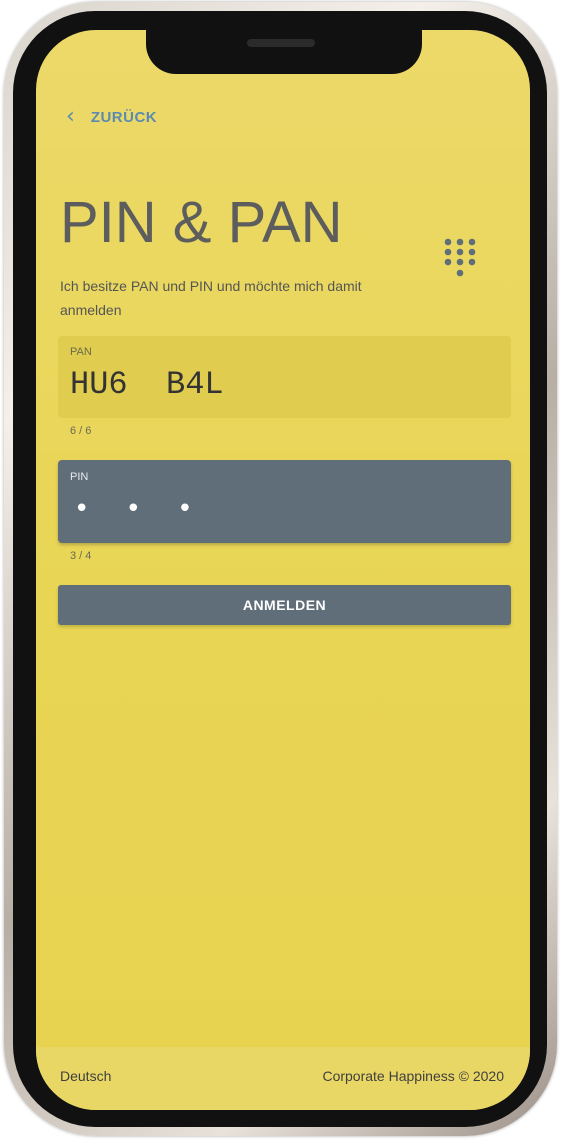 The height and width of the screenshot is (1140, 563). What do you see at coordinates (284, 501) in the screenshot?
I see `pin-field: PIN • • •` at bounding box center [284, 501].